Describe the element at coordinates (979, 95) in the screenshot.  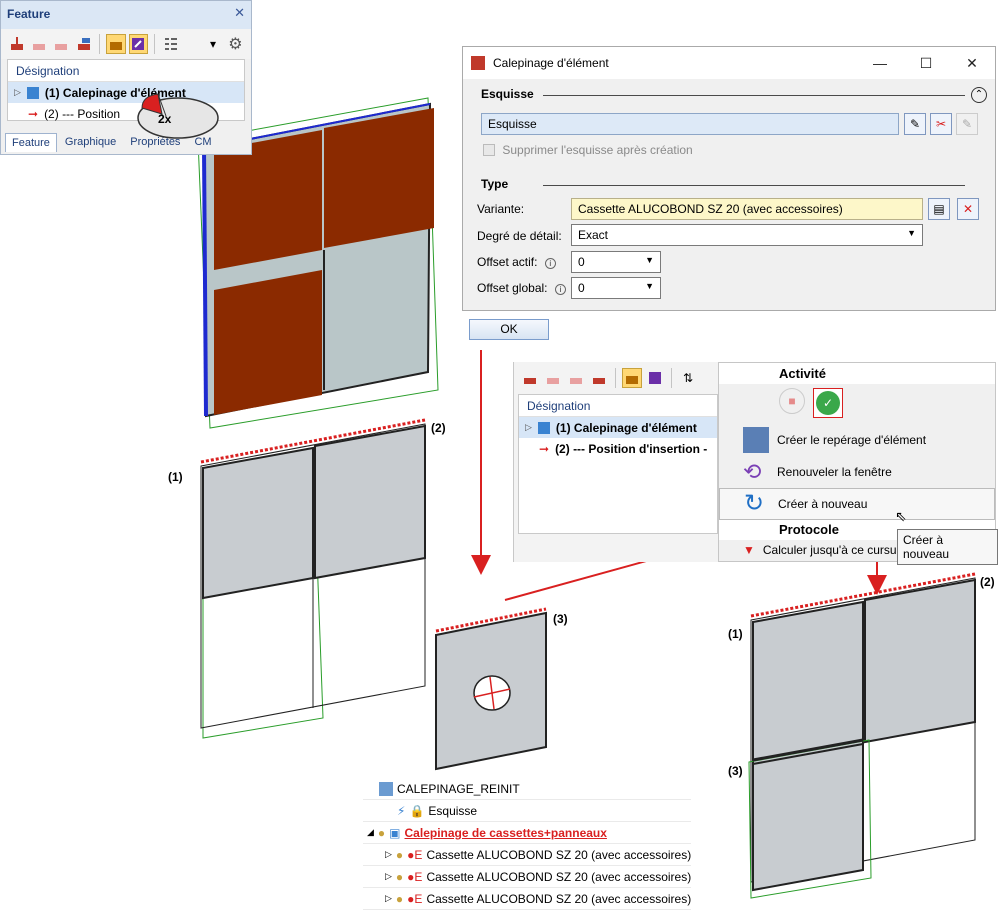
I see `collapse-icon: ⌃` at that location.